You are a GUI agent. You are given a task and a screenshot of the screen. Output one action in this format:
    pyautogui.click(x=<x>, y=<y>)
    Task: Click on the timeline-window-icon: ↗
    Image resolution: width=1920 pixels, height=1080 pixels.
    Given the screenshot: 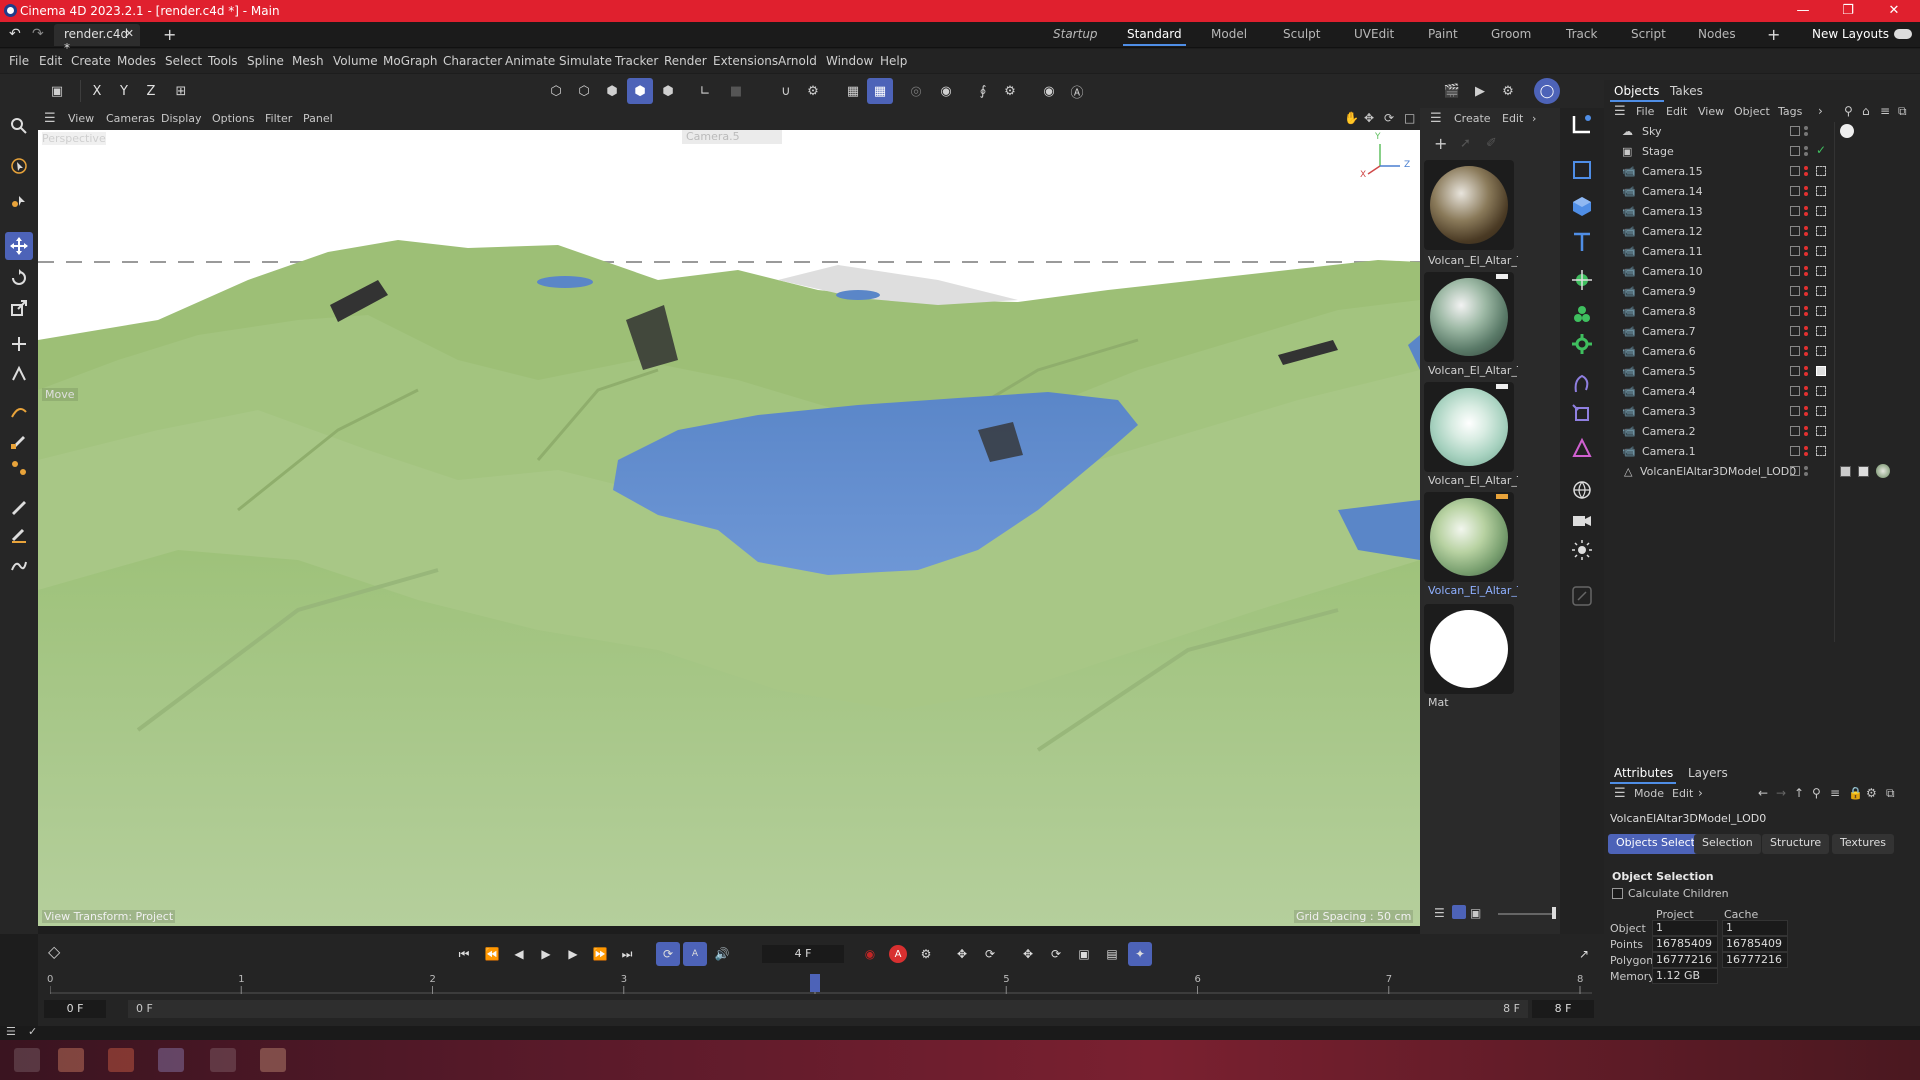 What is the action you would take?
    pyautogui.click(x=1584, y=954)
    